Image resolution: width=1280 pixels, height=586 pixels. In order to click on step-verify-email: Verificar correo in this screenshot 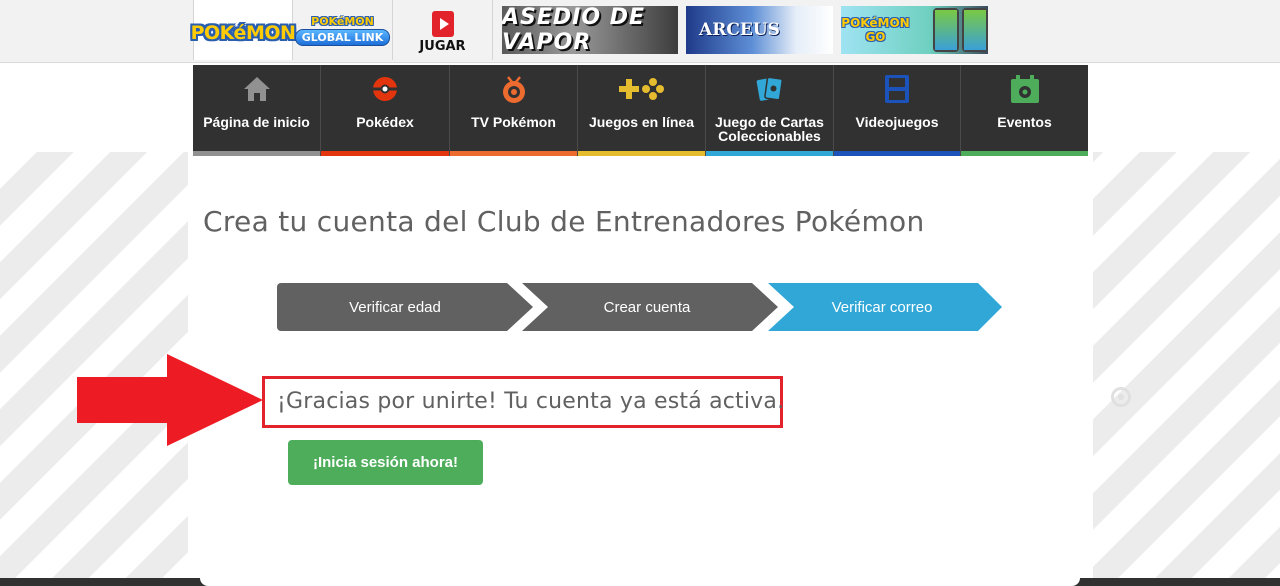, I will do `click(885, 307)`.